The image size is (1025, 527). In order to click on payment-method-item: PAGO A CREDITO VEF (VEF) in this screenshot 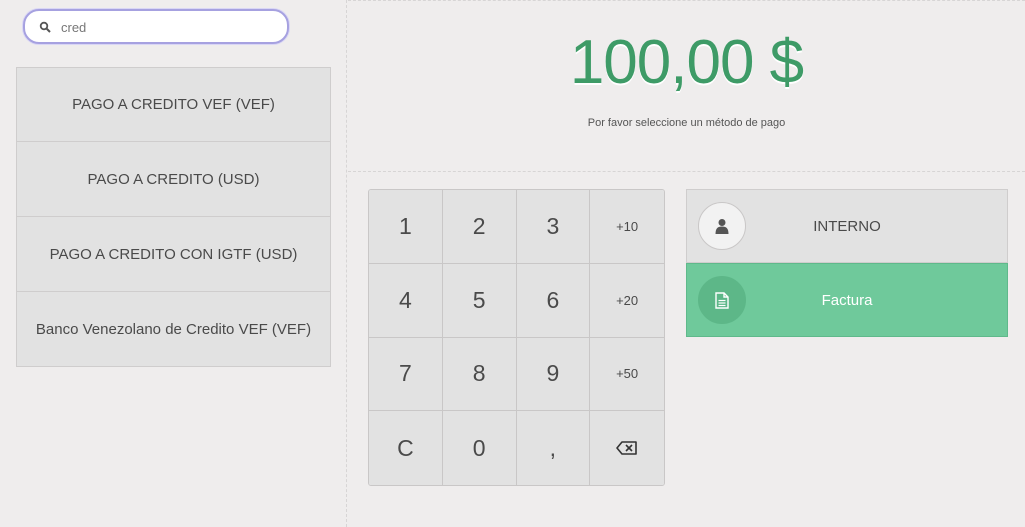, I will do `click(173, 104)`.